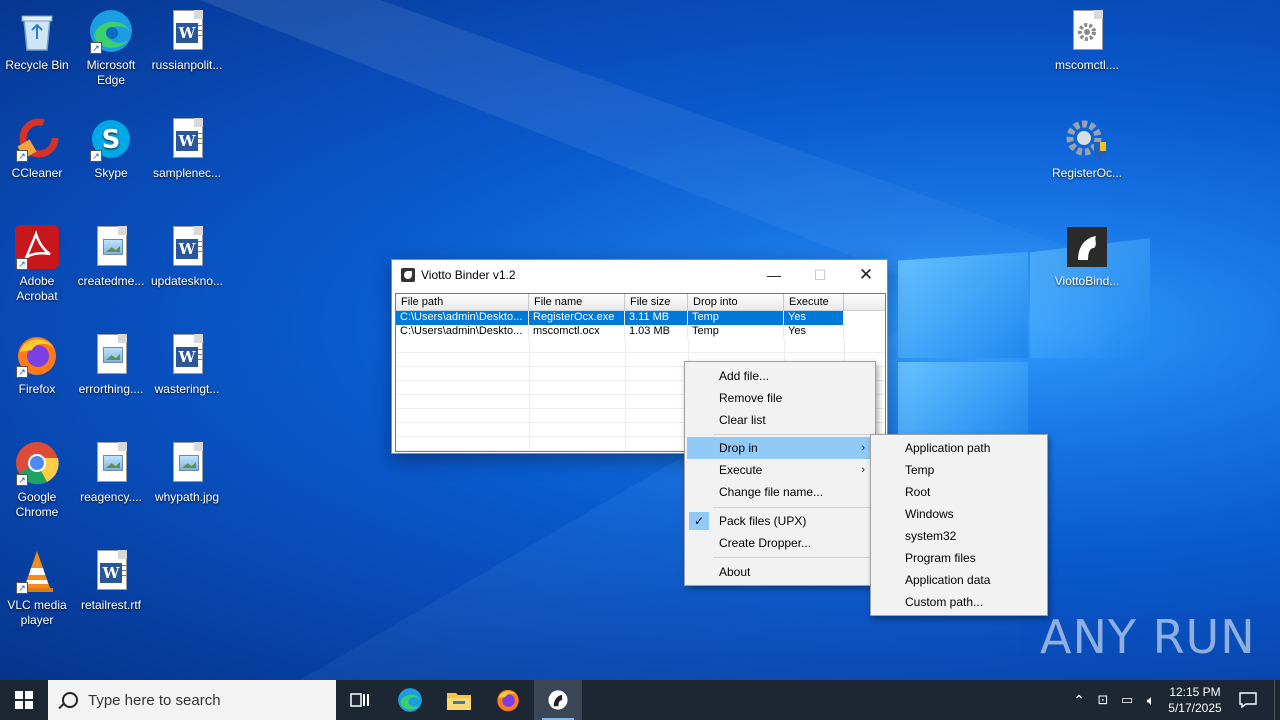 The height and width of the screenshot is (720, 1280). I want to click on notification-icon, so click(1248, 700).